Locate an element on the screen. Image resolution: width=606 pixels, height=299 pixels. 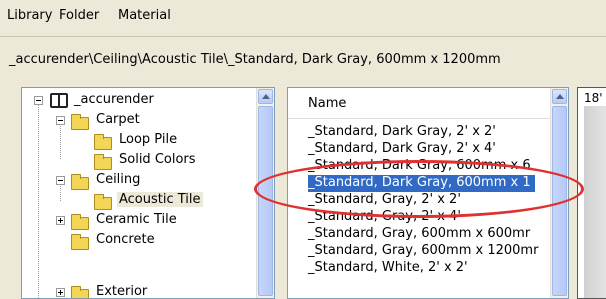
tree-node-label: Solid Colors is located at coordinates (157, 159).